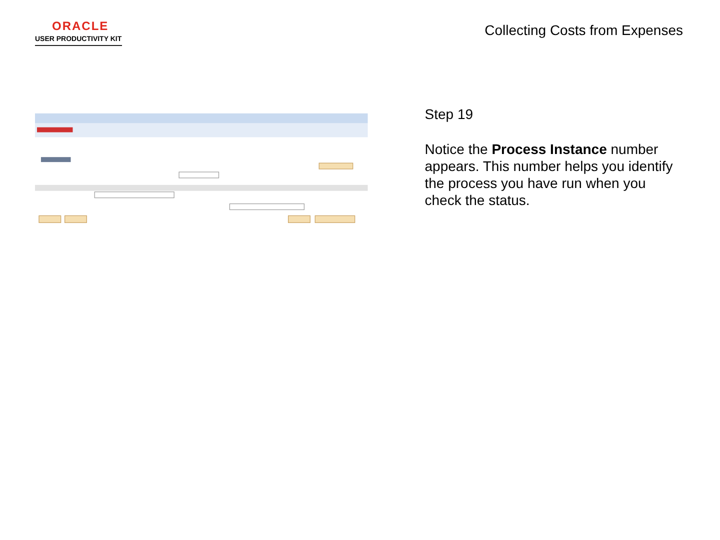 This screenshot has width=720, height=540. Describe the element at coordinates (449, 114) in the screenshot. I see `step-label: Step 19` at that location.